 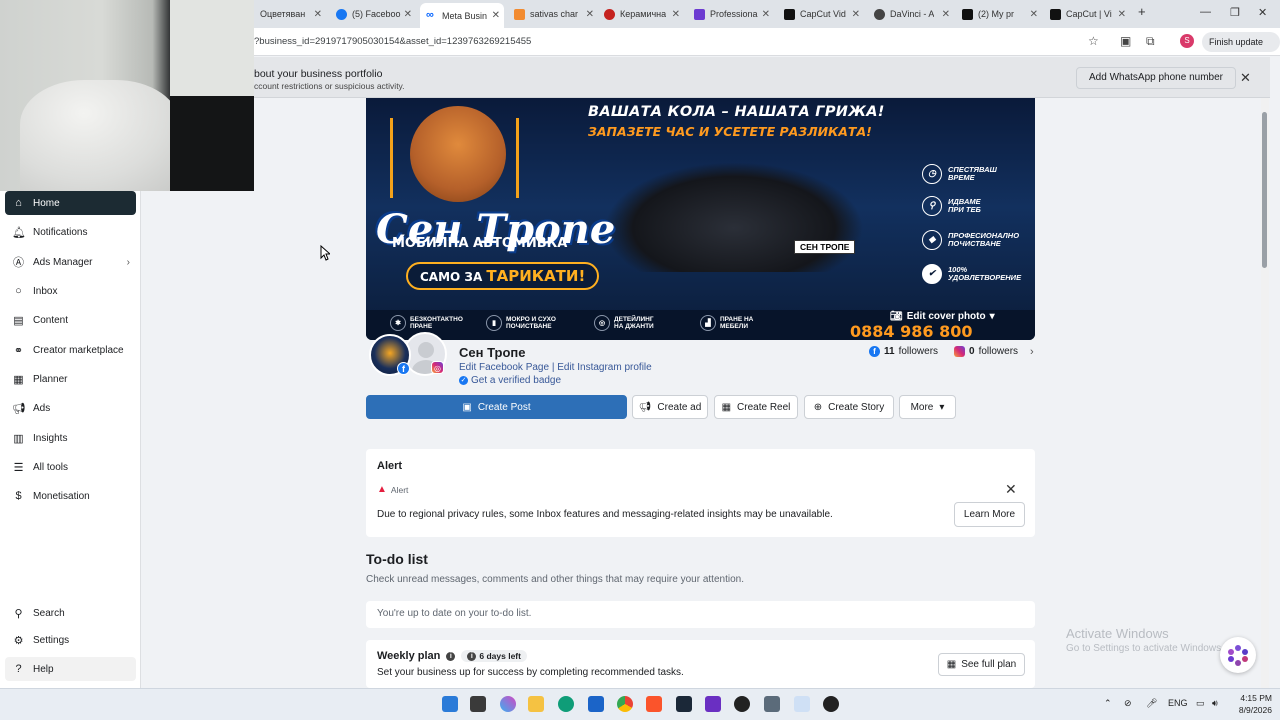 I want to click on handshake-icon: ⚭, so click(x=18, y=350).